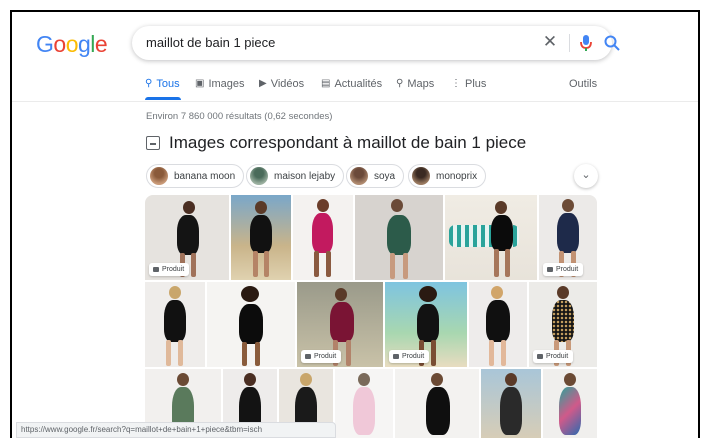 Image resolution: width=706 pixels, height=438 pixels. Describe the element at coordinates (351, 84) in the screenshot. I see `tab-actualites: ▤ Actualités` at that location.